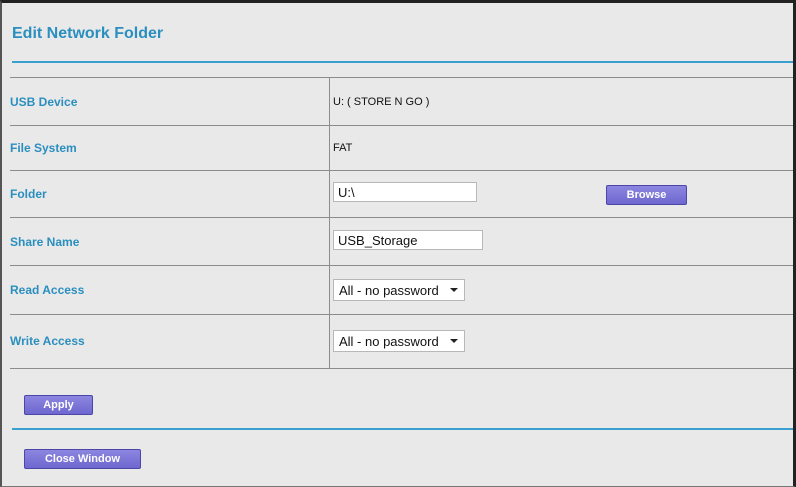  What do you see at coordinates (381, 102) in the screenshot?
I see `usb-device-value: U: ( STORE N GO )` at bounding box center [381, 102].